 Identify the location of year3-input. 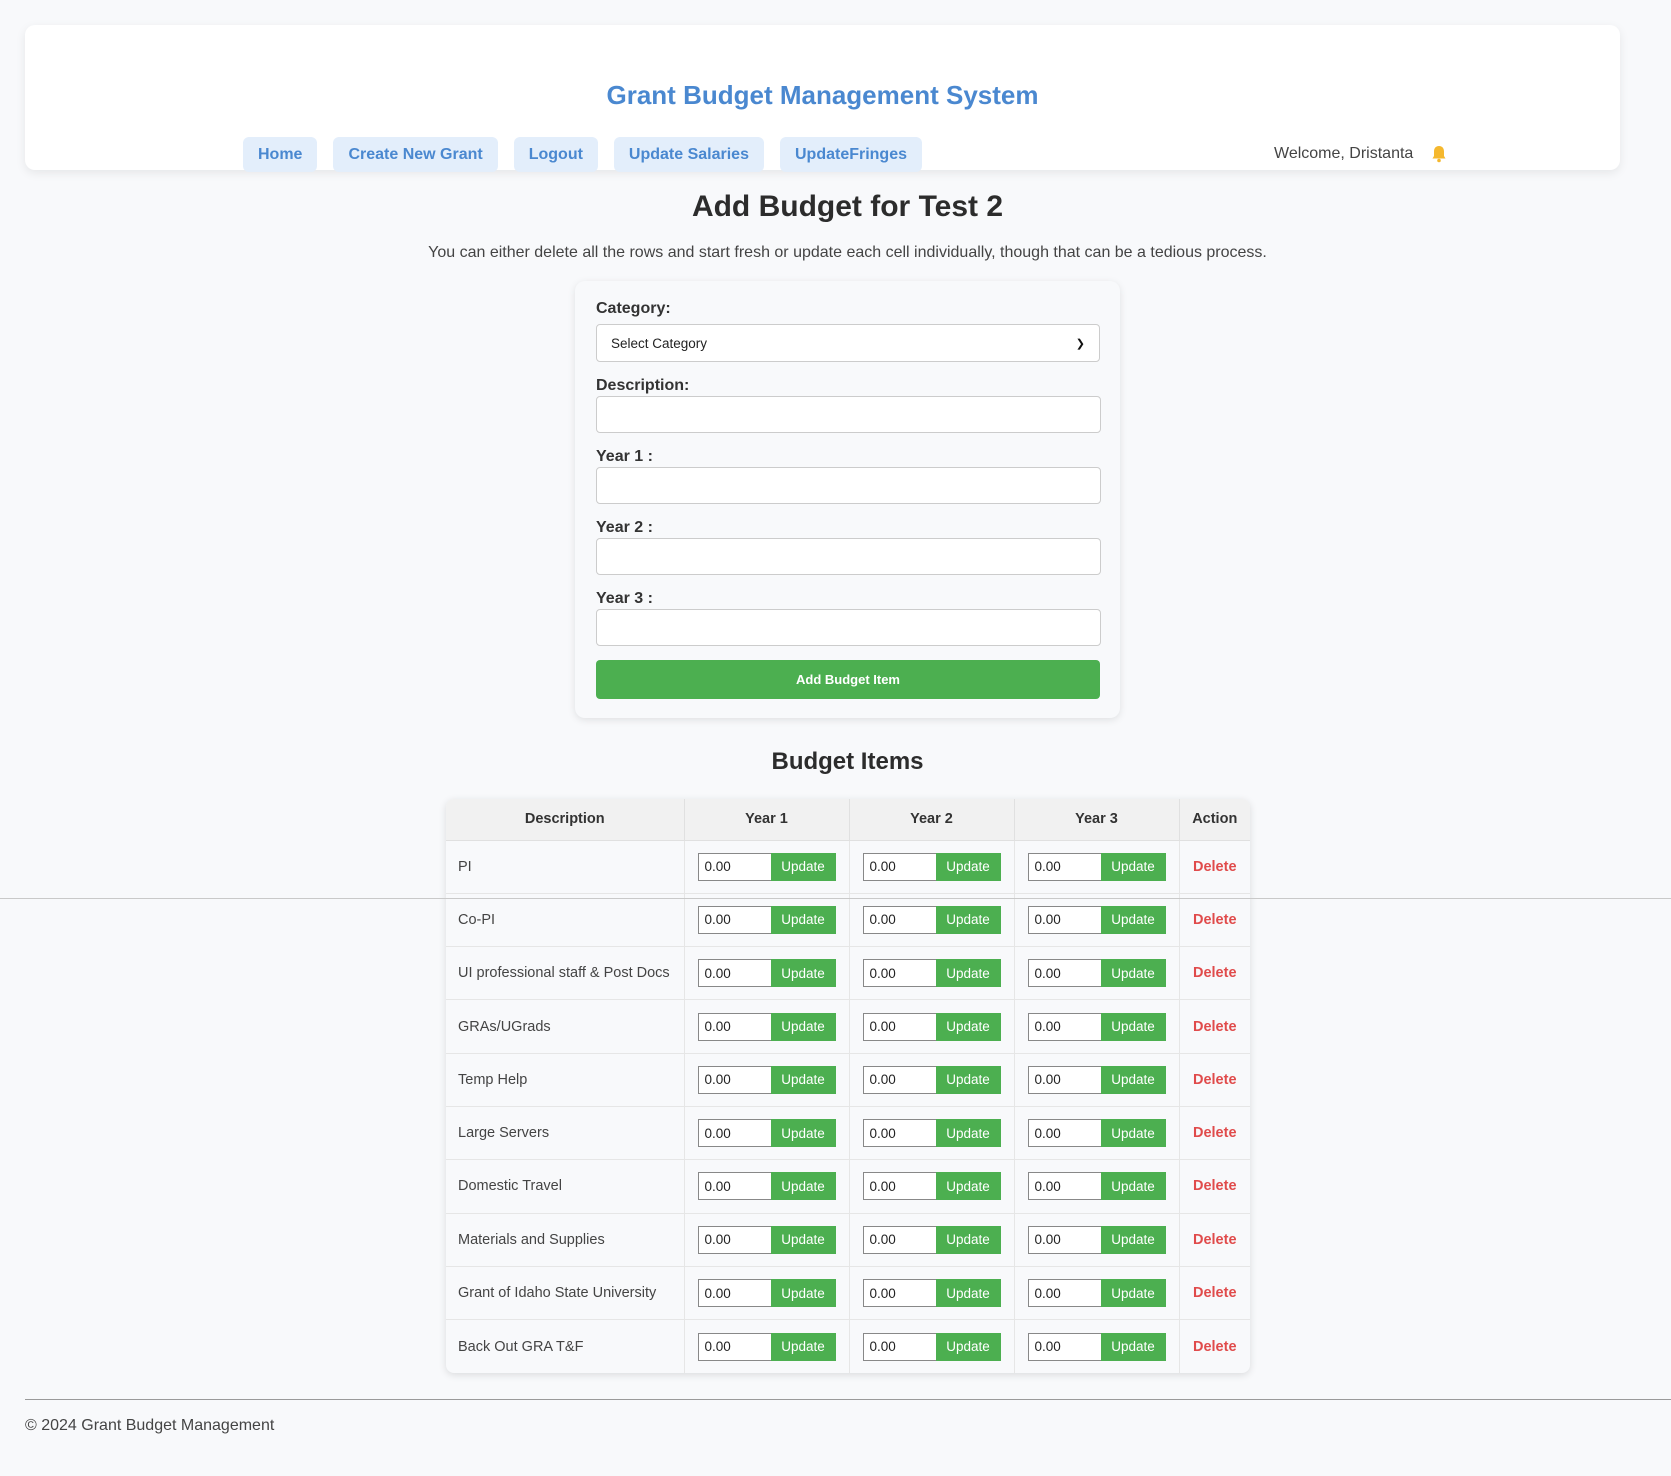
(848, 627).